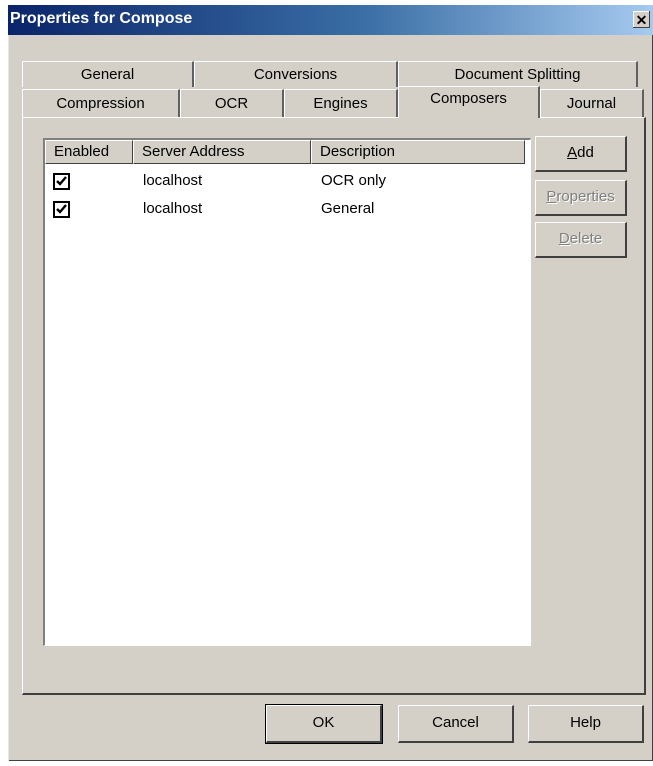 The image size is (653, 766). I want to click on delete-button: Delete, so click(581, 240).